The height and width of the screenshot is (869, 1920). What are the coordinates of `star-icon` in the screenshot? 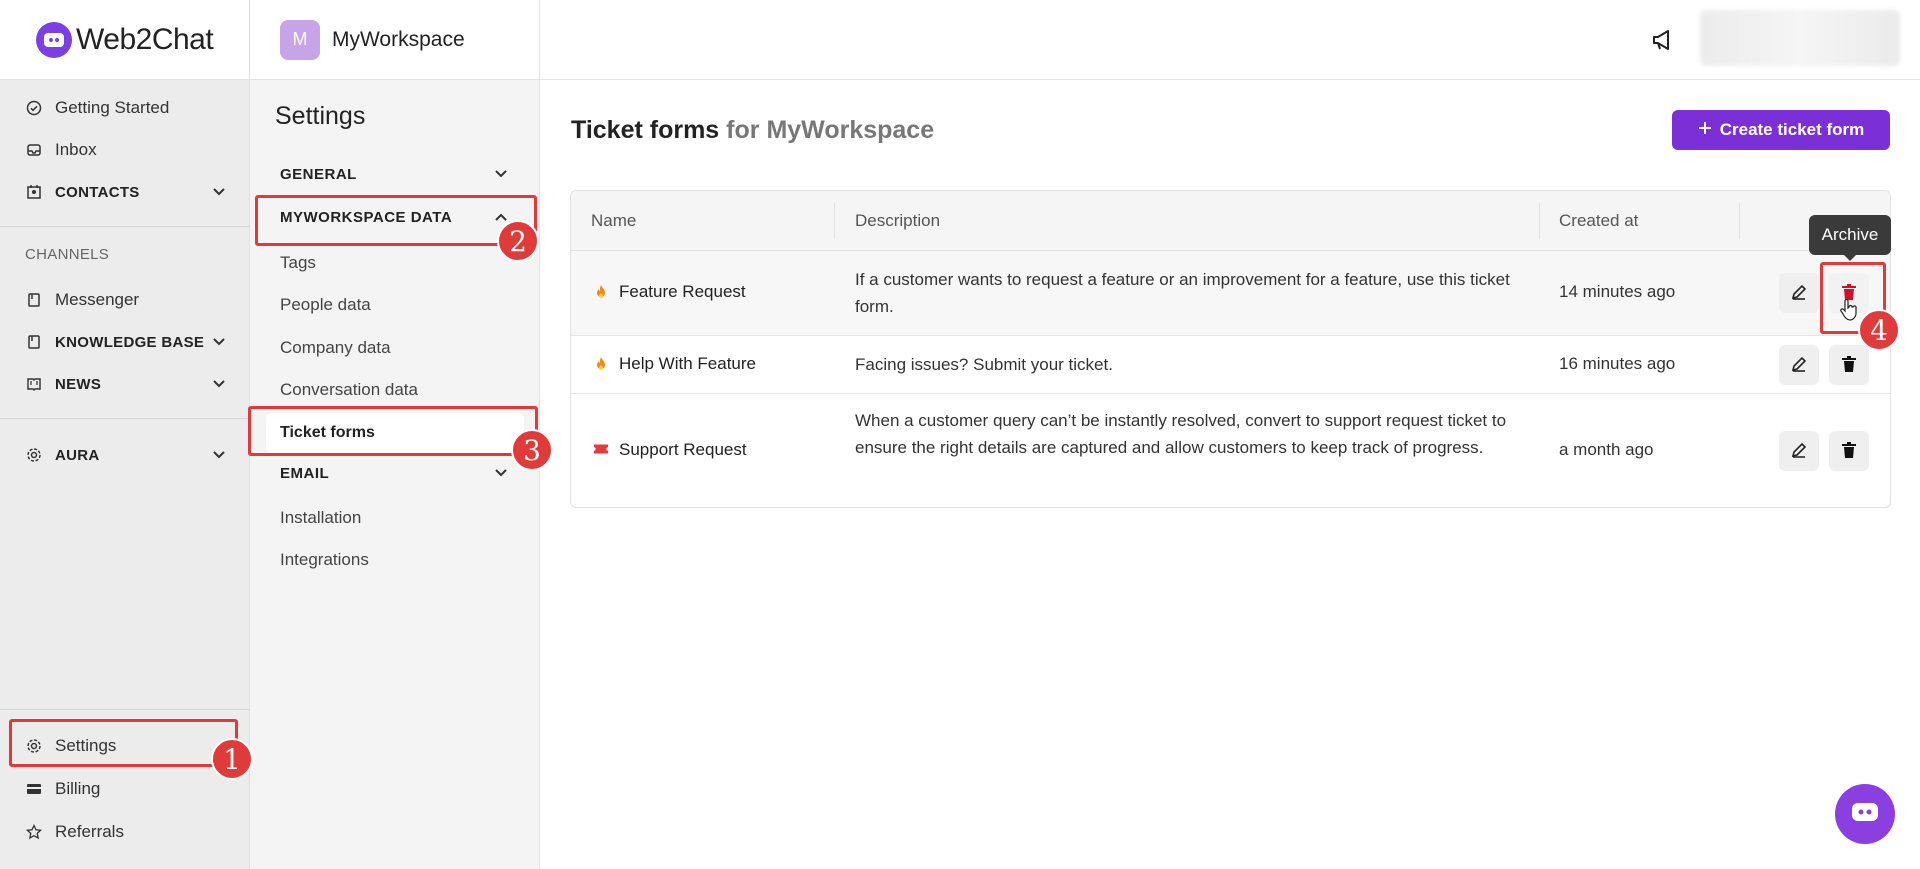 It's located at (34, 832).